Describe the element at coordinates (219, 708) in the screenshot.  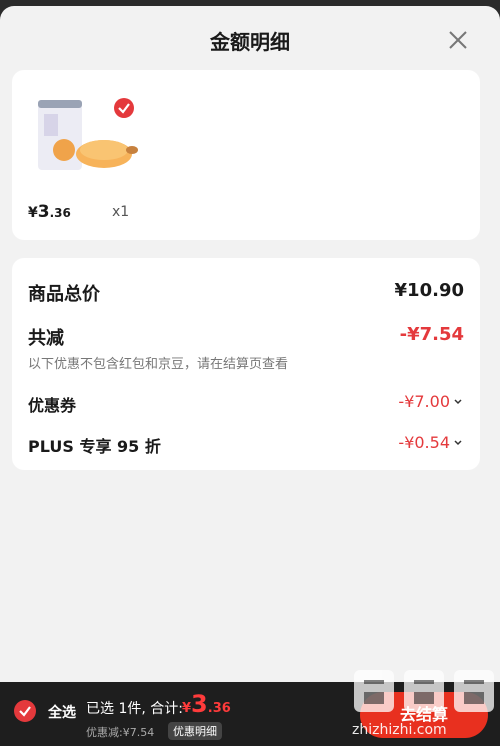
I see `bar-price-decimal: .36` at that location.